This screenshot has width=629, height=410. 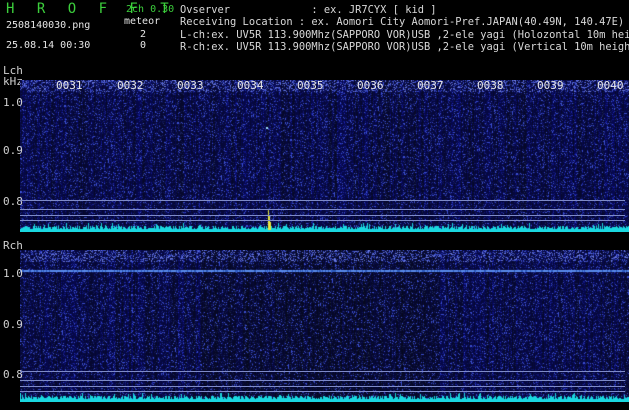 What do you see at coordinates (143, 45) in the screenshot?
I see `rch-meteor-count: 0` at bounding box center [143, 45].